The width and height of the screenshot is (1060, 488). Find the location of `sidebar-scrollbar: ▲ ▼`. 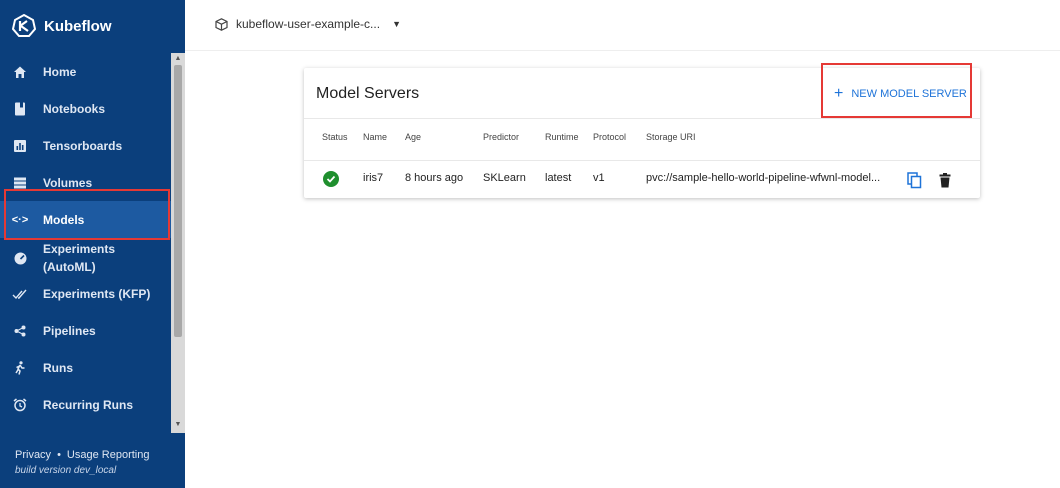

sidebar-scrollbar: ▲ ▼ is located at coordinates (178, 243).